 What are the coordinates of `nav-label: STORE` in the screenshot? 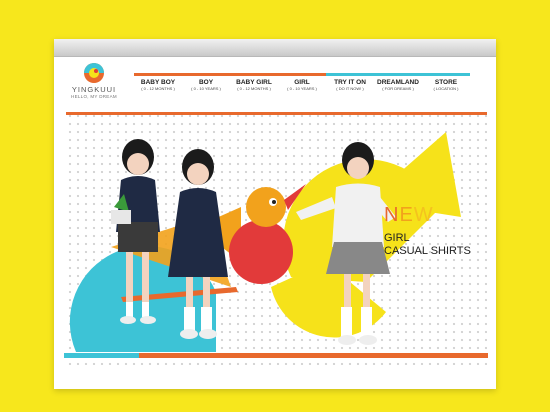 It's located at (446, 82).